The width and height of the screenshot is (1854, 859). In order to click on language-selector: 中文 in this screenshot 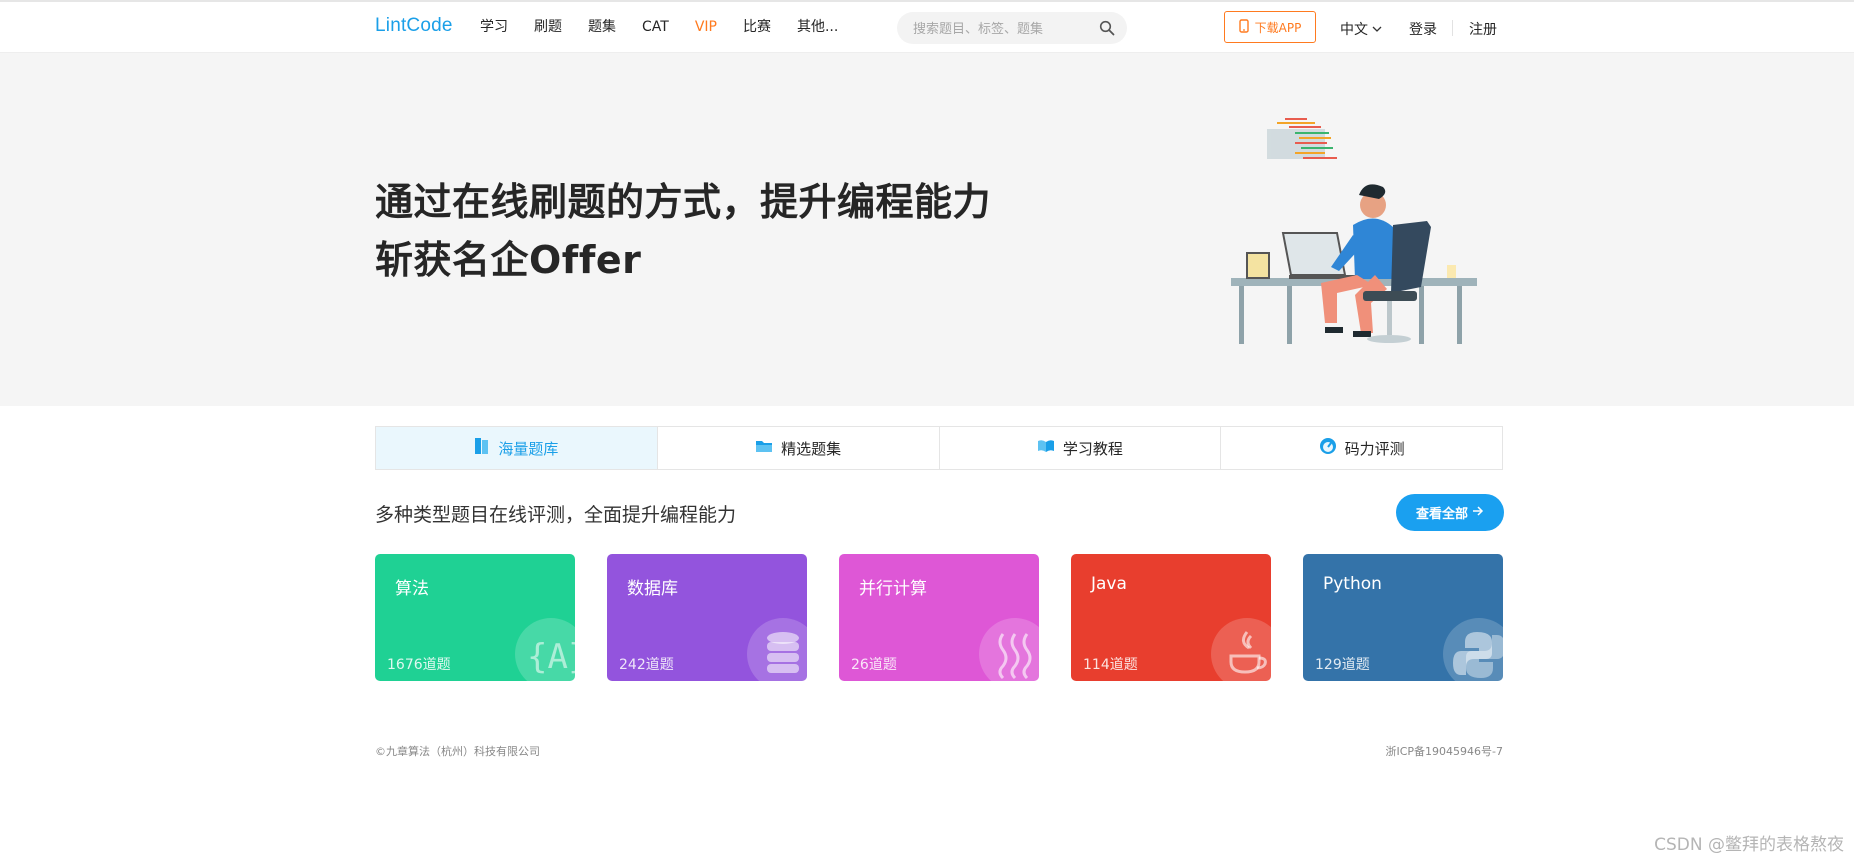, I will do `click(1361, 29)`.